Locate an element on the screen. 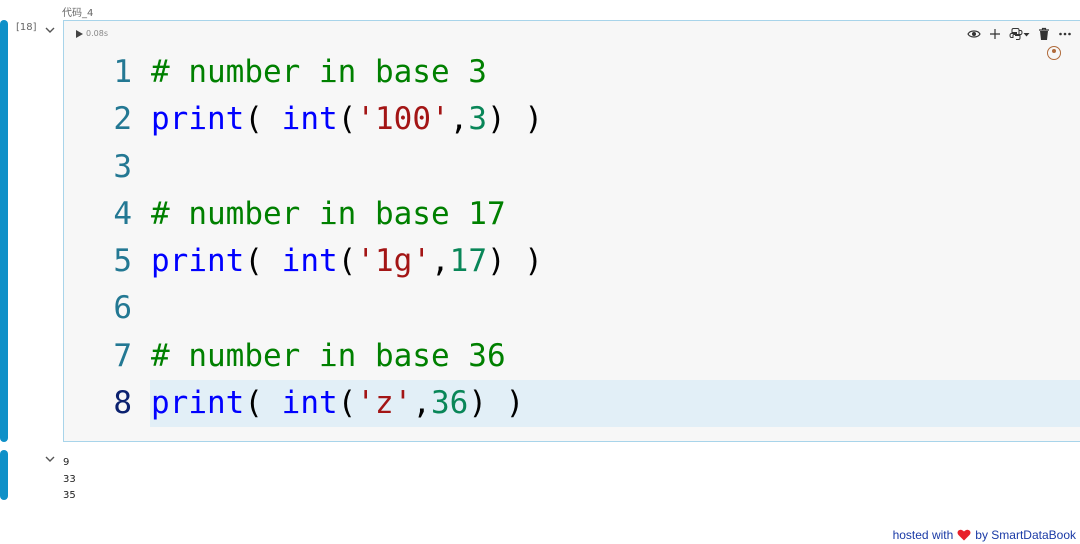 This screenshot has height=544, width=1080. line-content: # number in base 3 is located at coordinates (319, 72).